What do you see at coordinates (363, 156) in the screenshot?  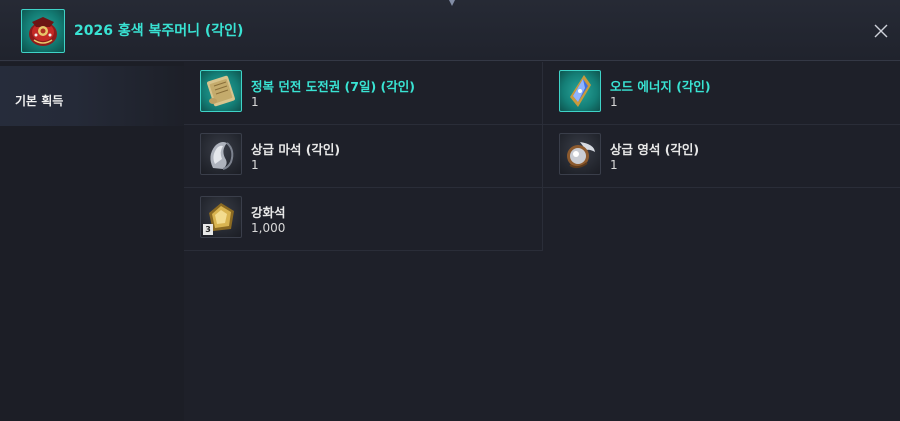 I see `reward-item: 상급 마석 (각인) 1` at bounding box center [363, 156].